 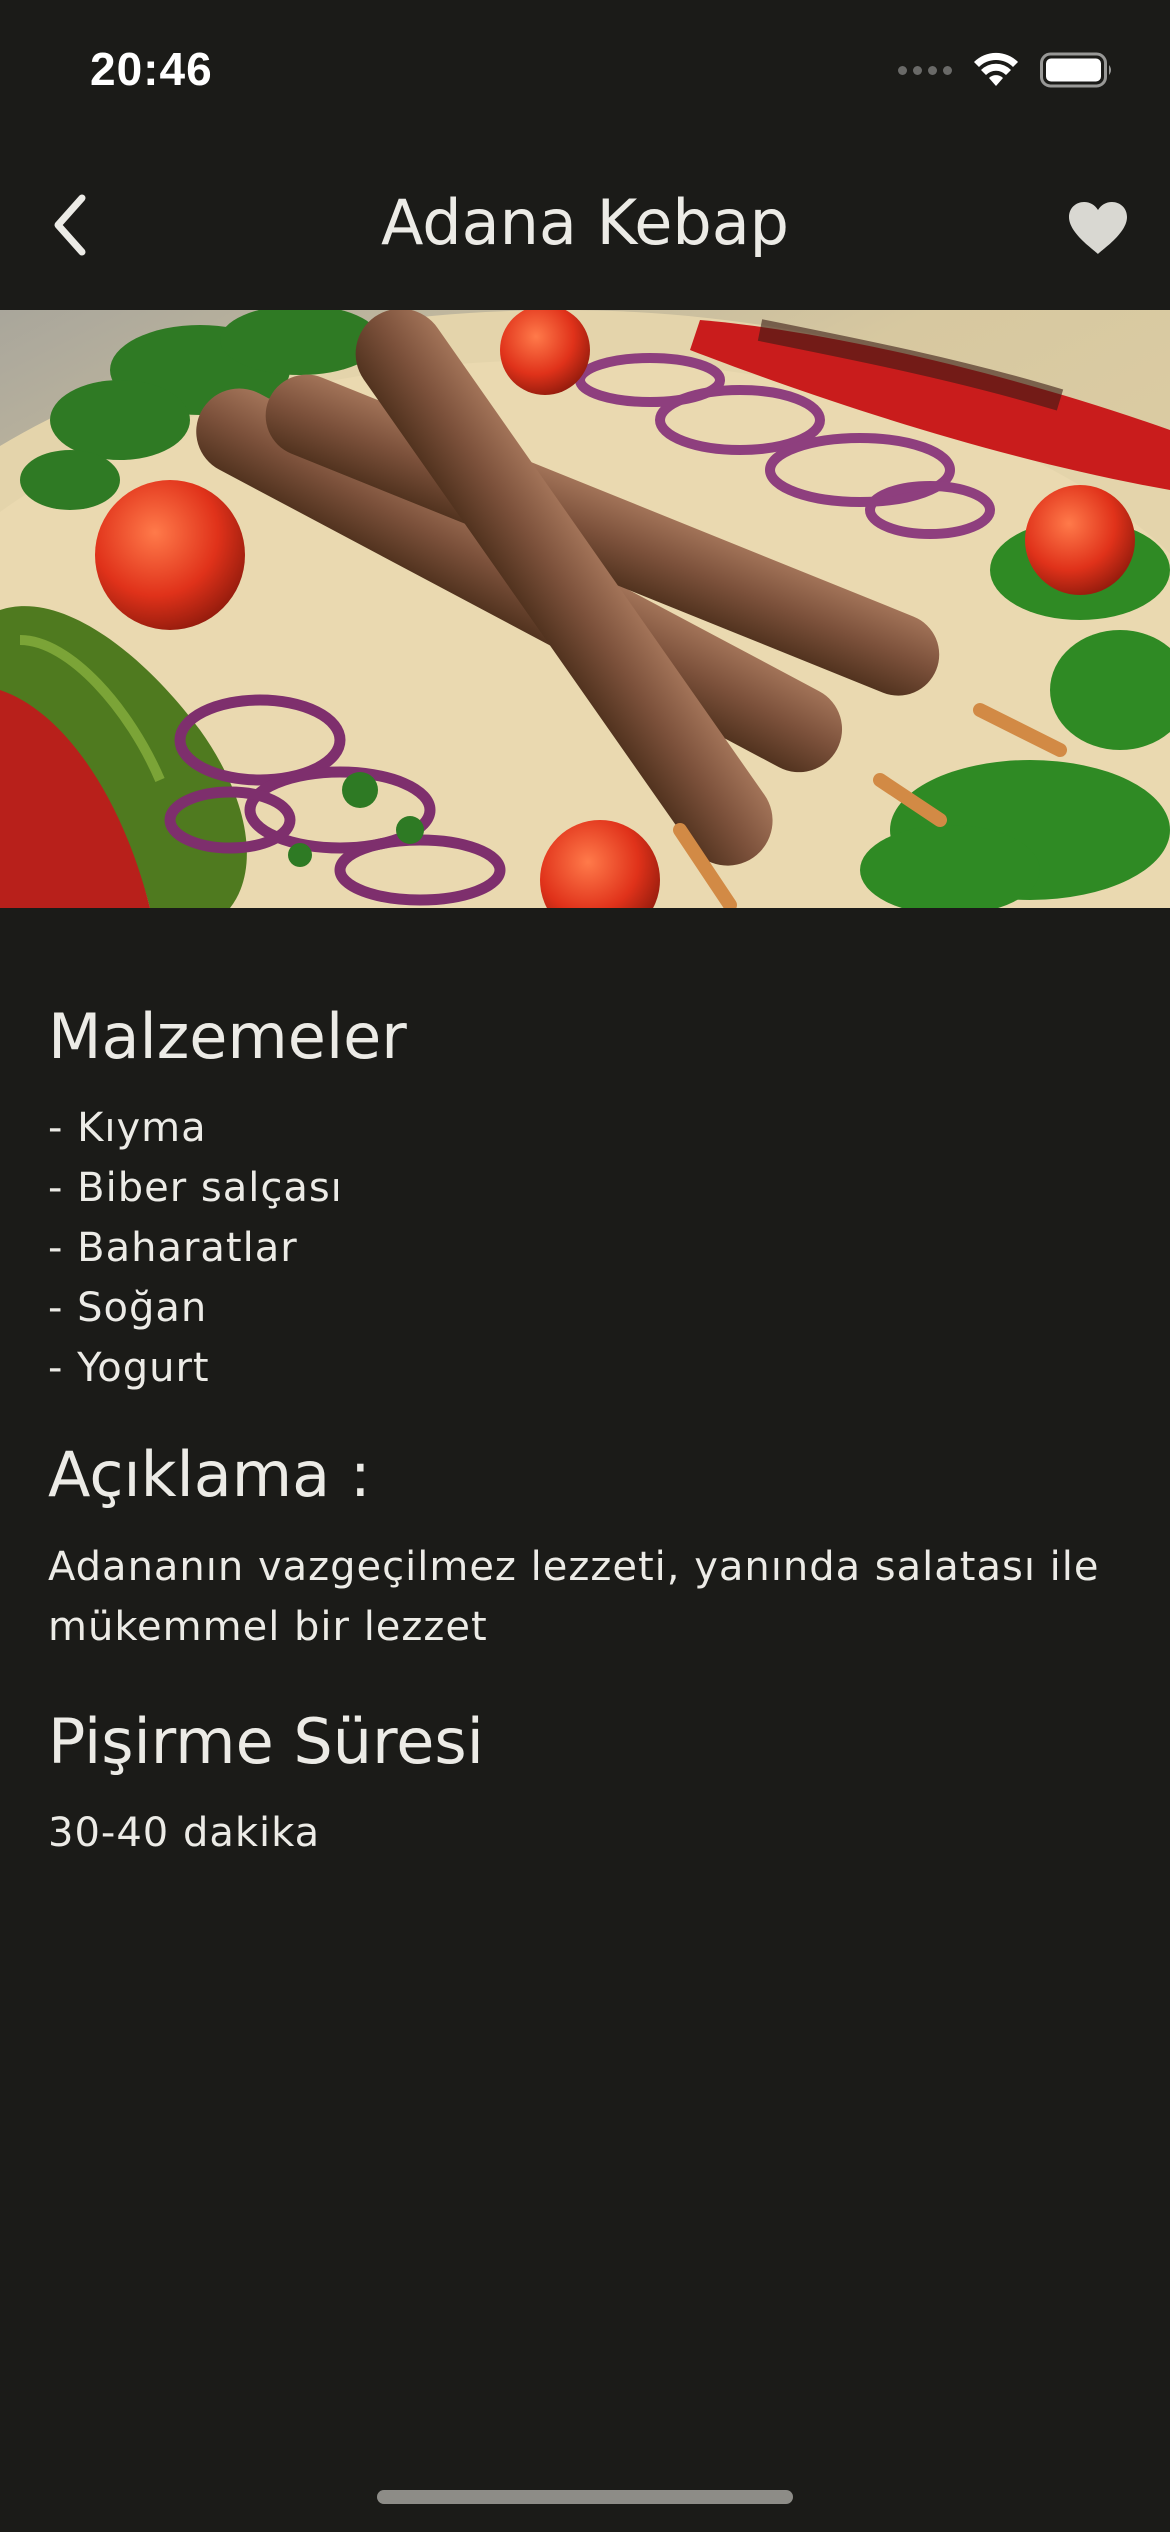 What do you see at coordinates (1075, 70) in the screenshot?
I see `battery-icon` at bounding box center [1075, 70].